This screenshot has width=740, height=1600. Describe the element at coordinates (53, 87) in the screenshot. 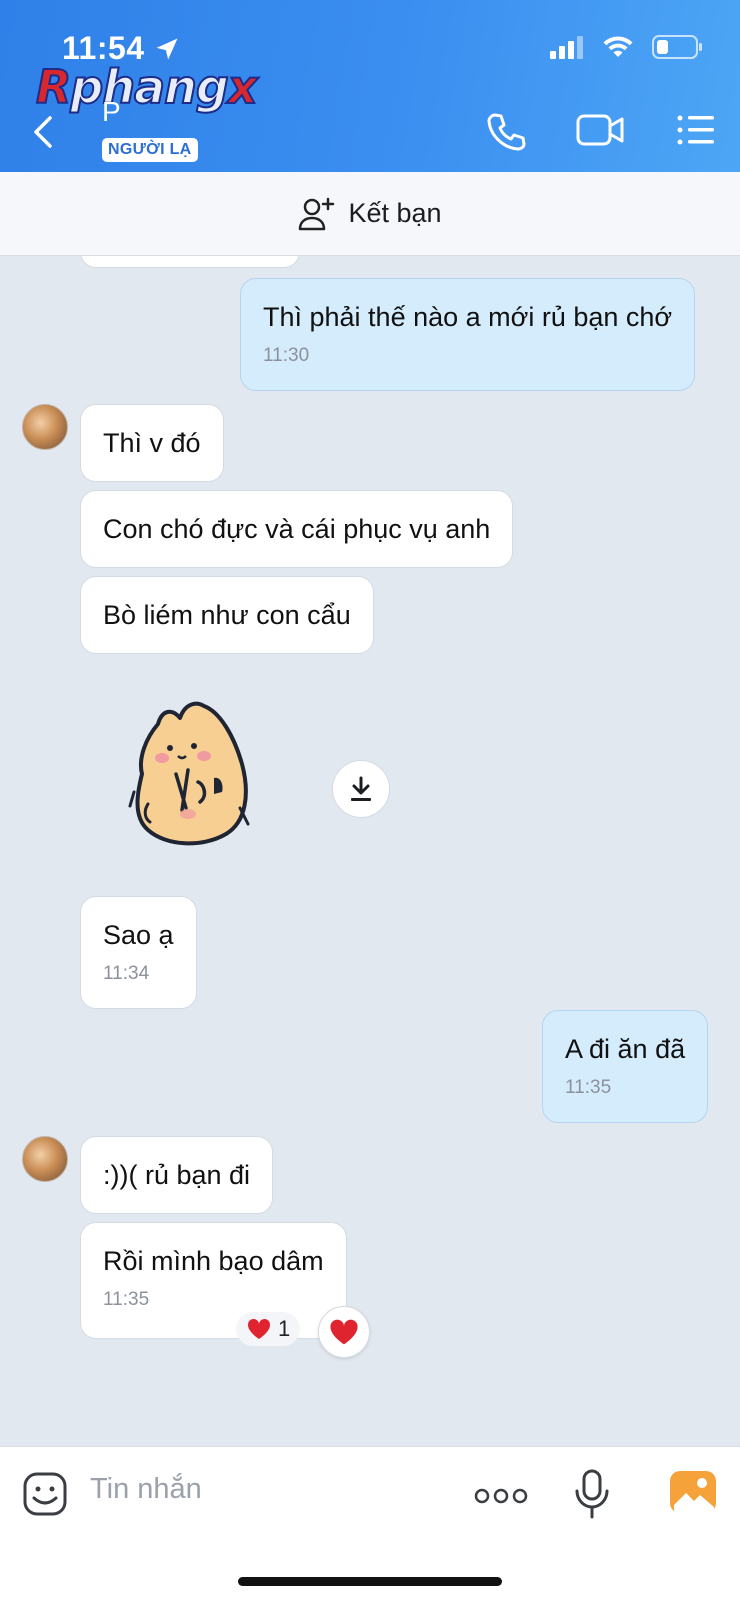

I see `watermark-part1: R` at that location.